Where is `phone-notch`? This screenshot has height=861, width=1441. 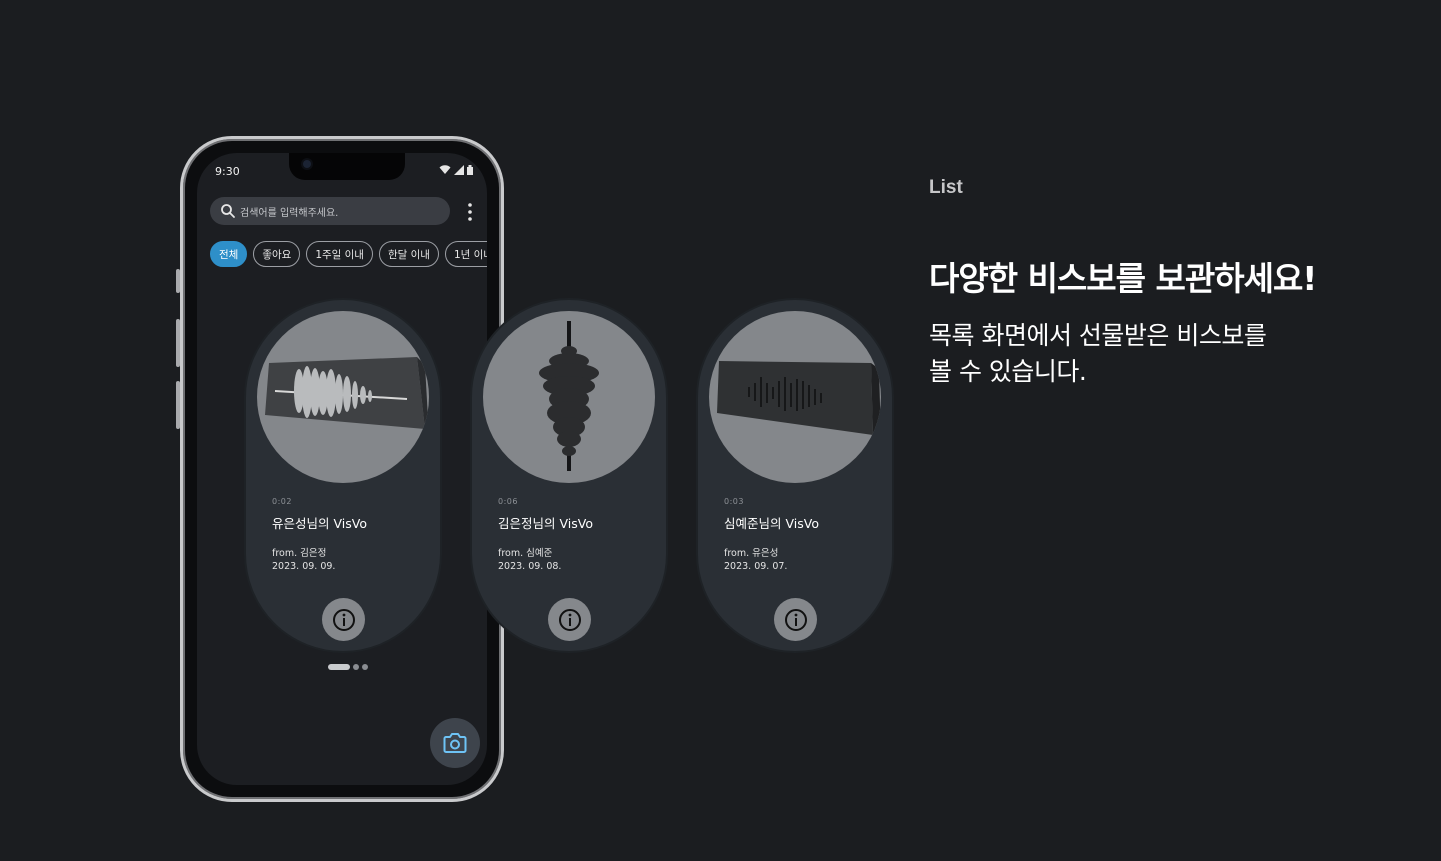
phone-notch is located at coordinates (347, 166).